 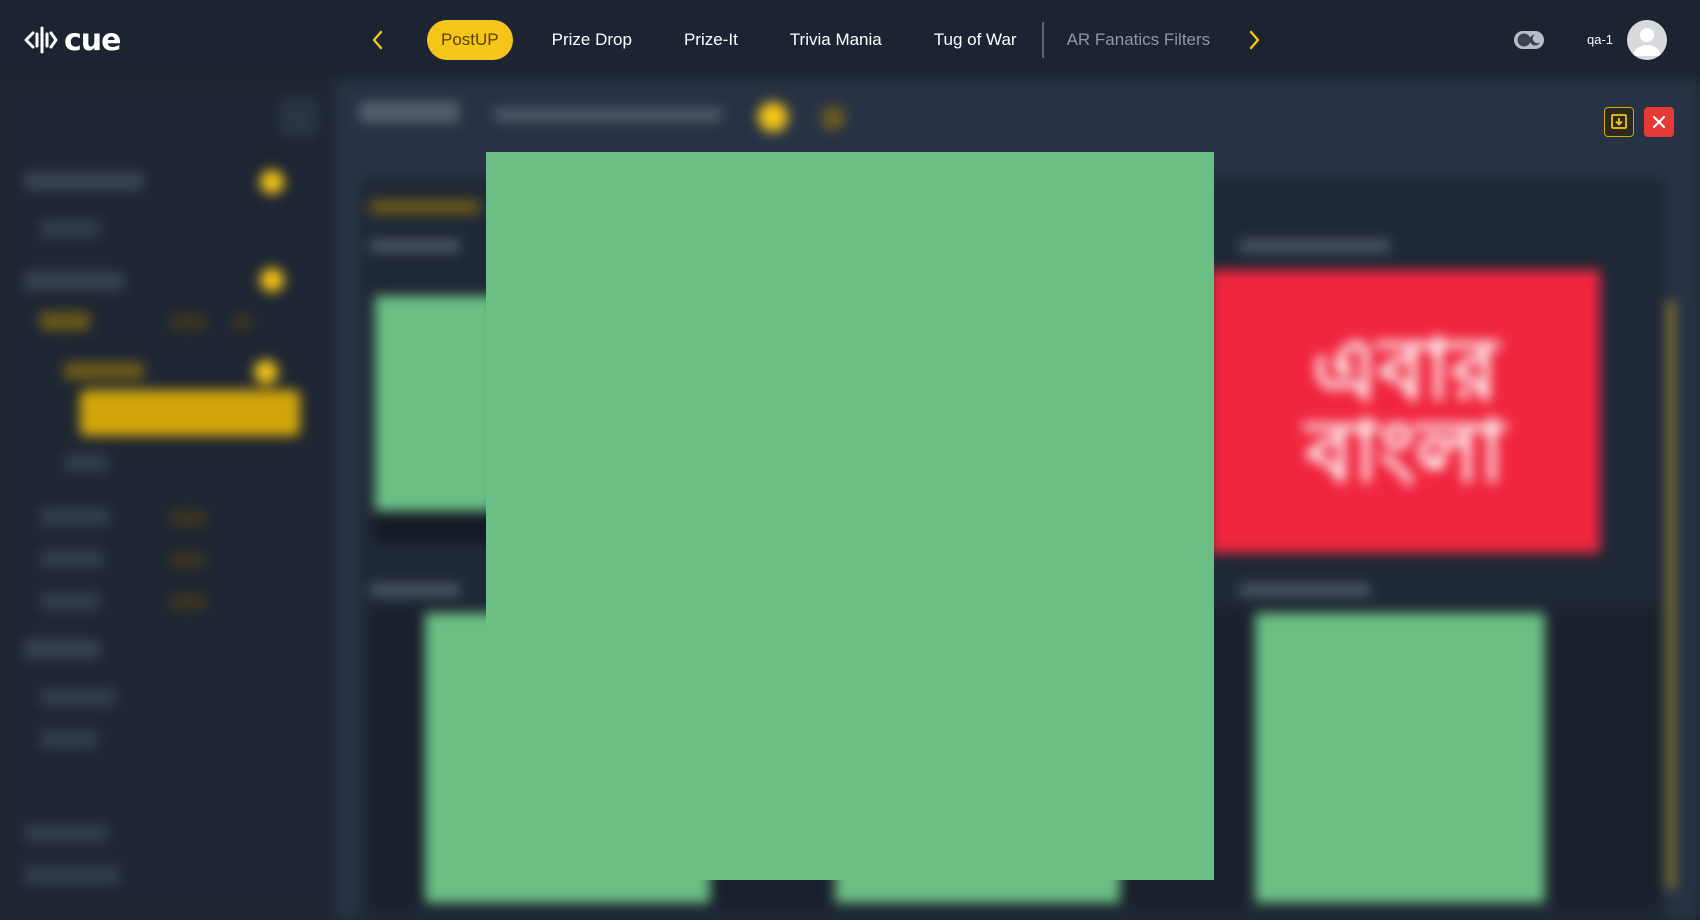 What do you see at coordinates (92, 40) in the screenshot?
I see `logo-text: cue` at bounding box center [92, 40].